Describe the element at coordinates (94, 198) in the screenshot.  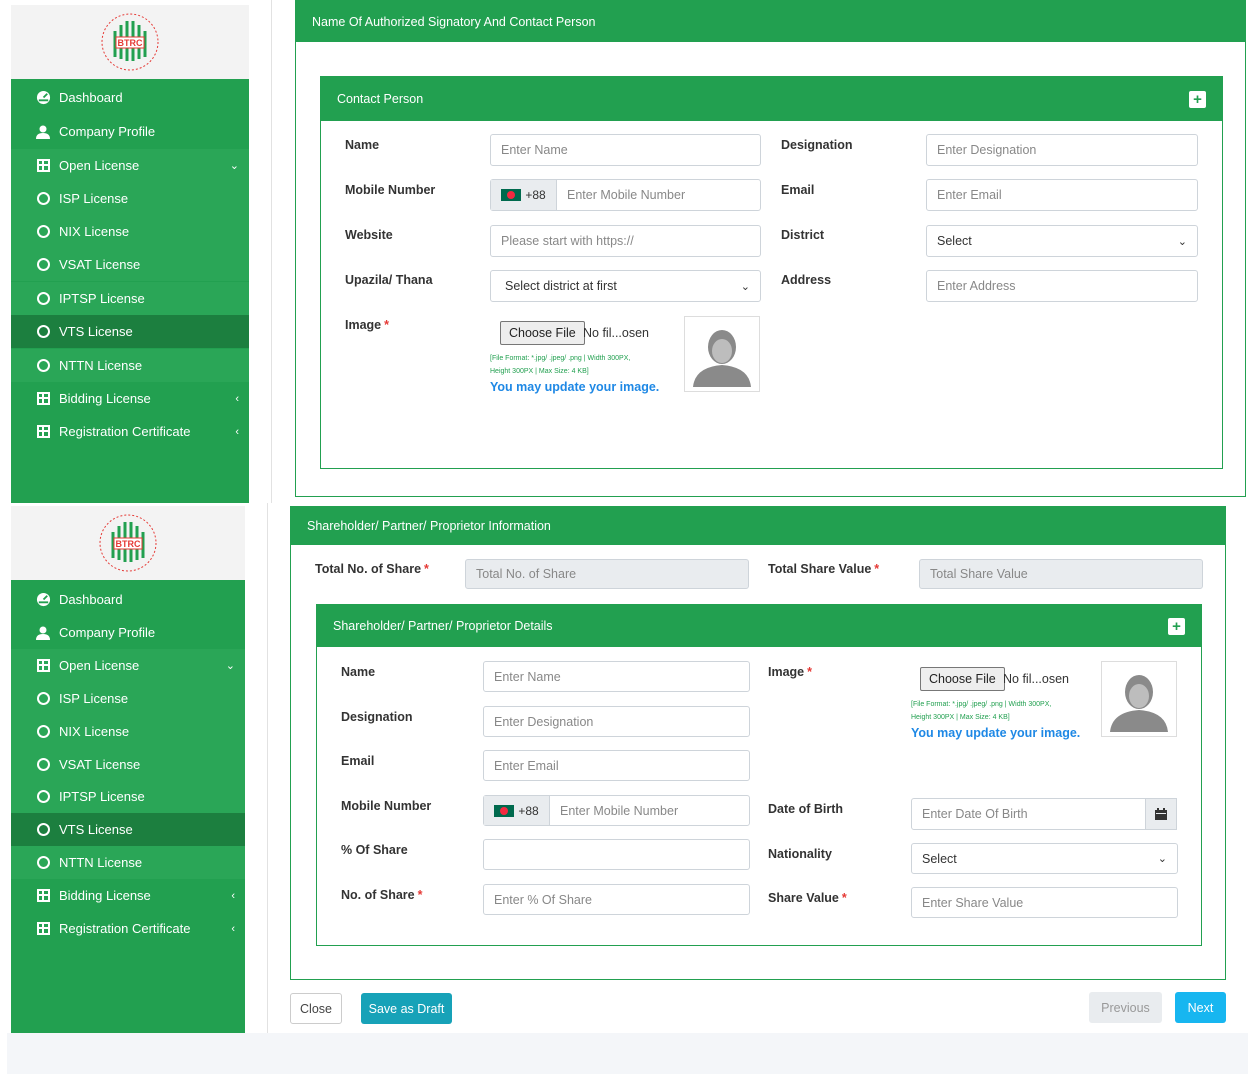
I see `sidebar-item-label: ISP License` at that location.